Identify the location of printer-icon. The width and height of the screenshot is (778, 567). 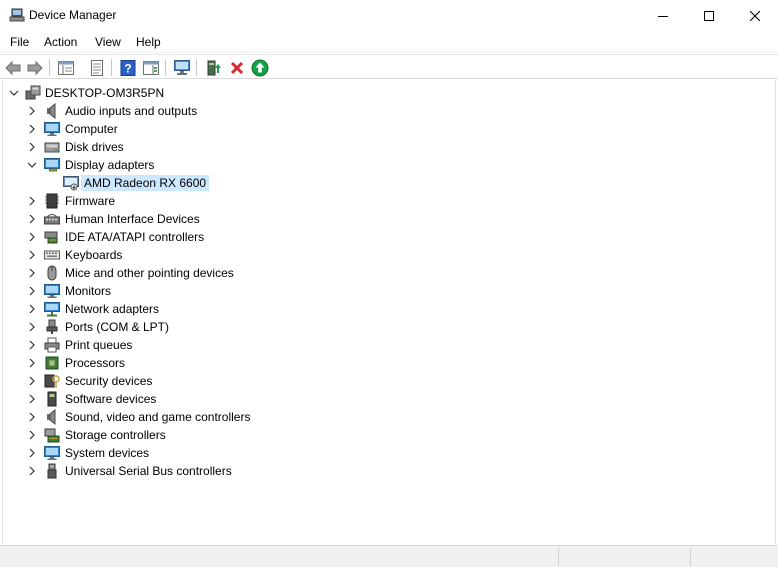
(52, 345).